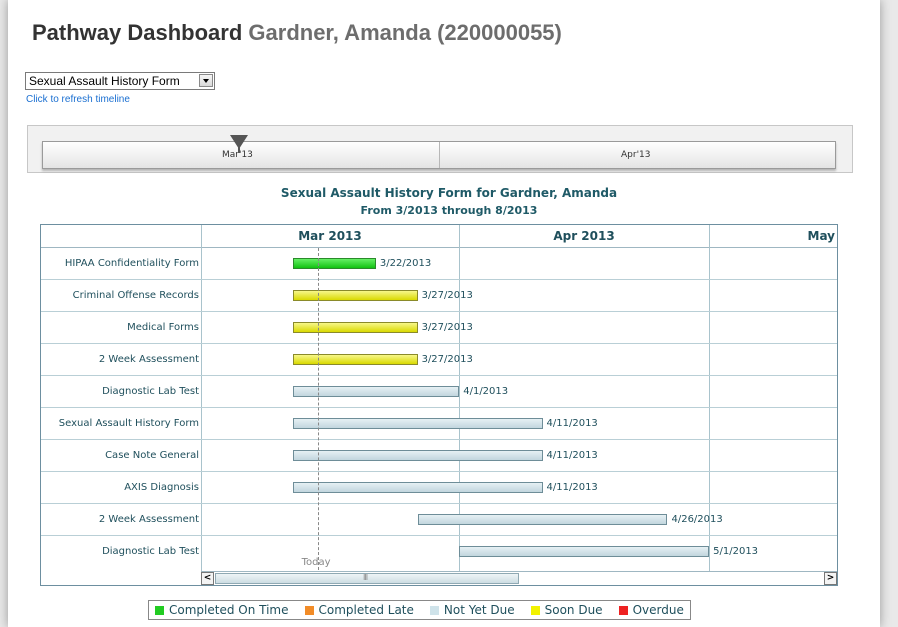 This screenshot has width=898, height=627. What do you see at coordinates (229, 610) in the screenshot?
I see `legend-label: Completed On Time` at bounding box center [229, 610].